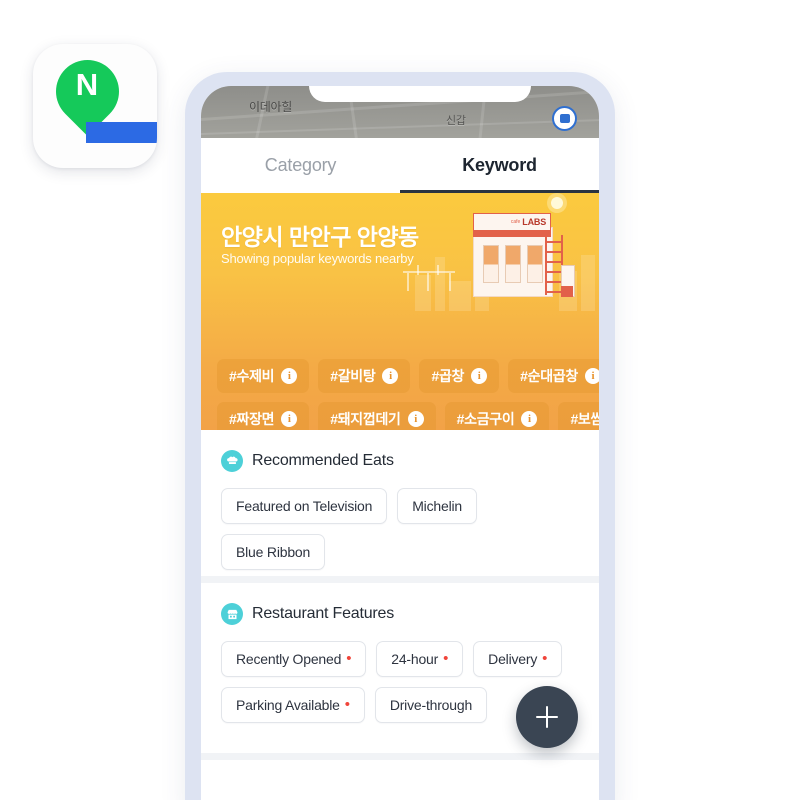 The height and width of the screenshot is (800, 800). What do you see at coordinates (400, 612) in the screenshot?
I see `section-header: Restaurant Features` at bounding box center [400, 612].